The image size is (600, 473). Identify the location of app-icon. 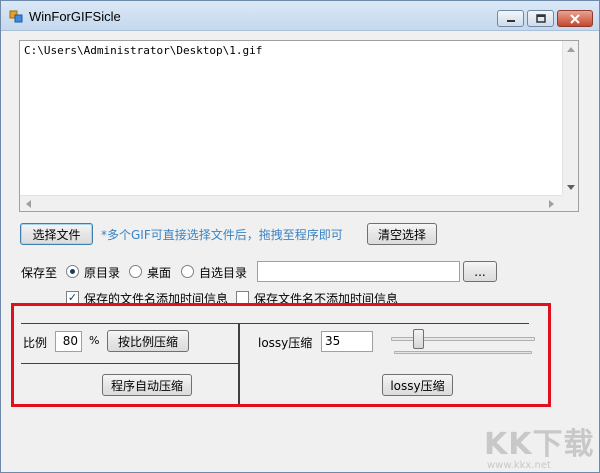
(16, 16).